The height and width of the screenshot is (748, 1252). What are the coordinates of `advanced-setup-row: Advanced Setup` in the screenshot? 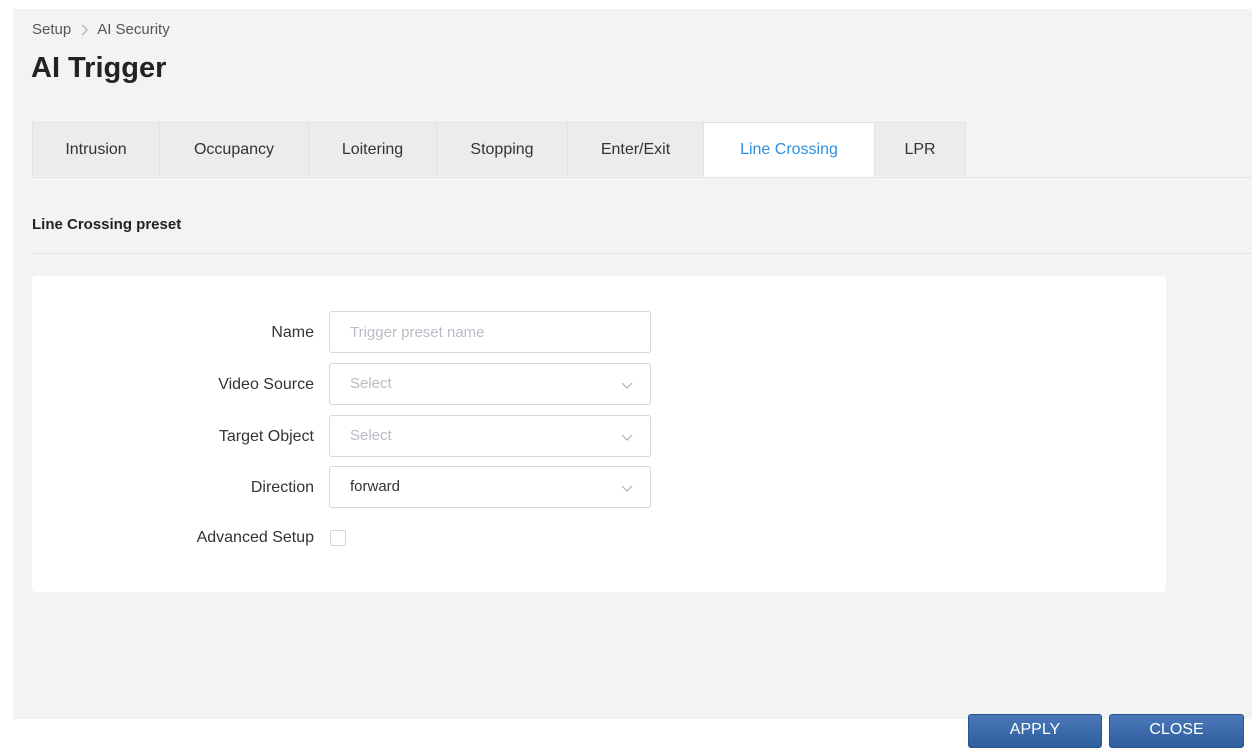 It's located at (382, 538).